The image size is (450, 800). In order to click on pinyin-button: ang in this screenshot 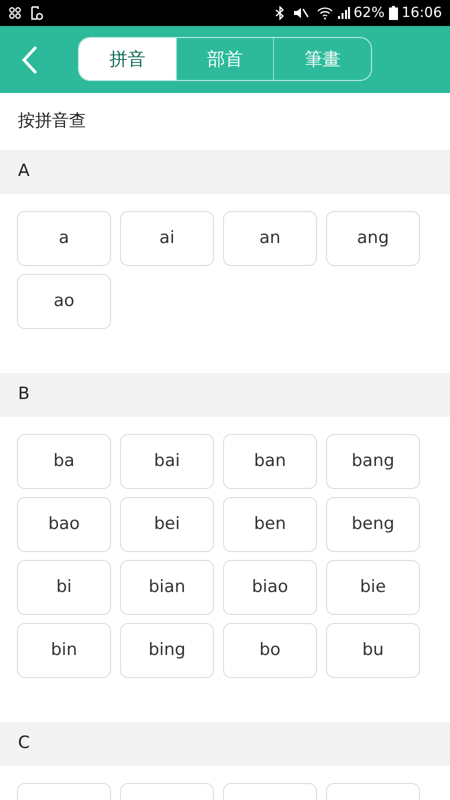, I will do `click(373, 238)`.